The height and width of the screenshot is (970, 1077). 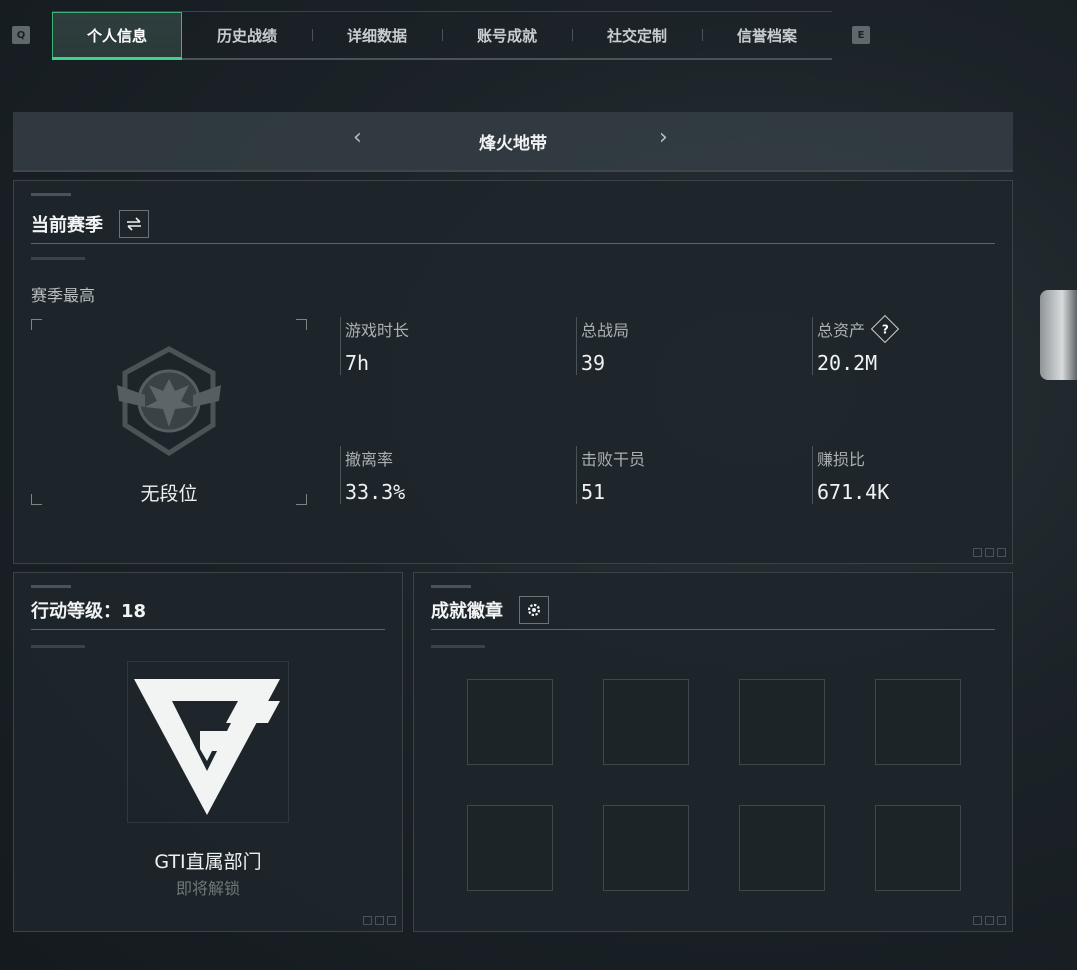 I want to click on action-level-panel: 行动等级：18 GTI直属部门 即将解锁, so click(x=208, y=752).